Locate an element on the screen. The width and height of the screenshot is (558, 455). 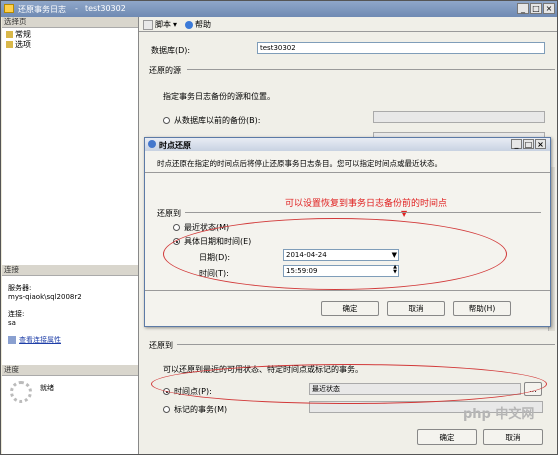
database-label: 数据库(D): is located at coordinates (171, 50).